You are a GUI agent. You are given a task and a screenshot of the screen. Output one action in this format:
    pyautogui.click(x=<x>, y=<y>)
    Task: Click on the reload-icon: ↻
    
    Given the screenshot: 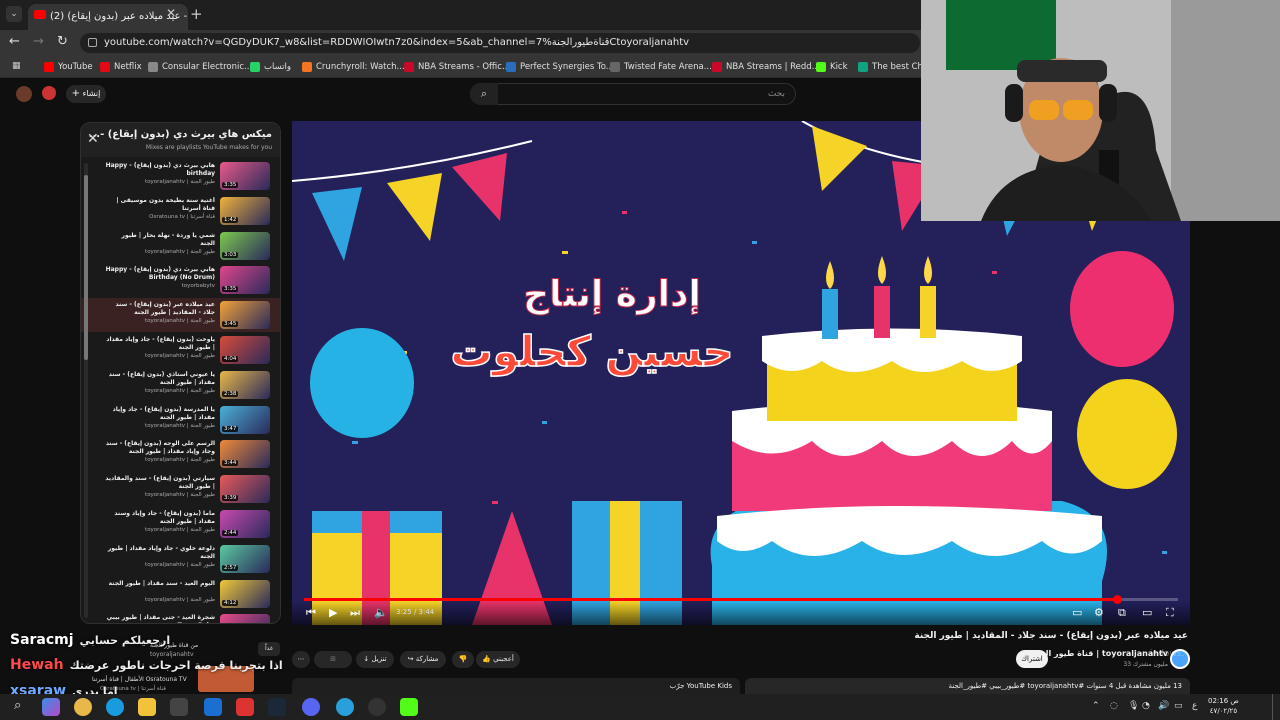 What is the action you would take?
    pyautogui.click(x=62, y=41)
    